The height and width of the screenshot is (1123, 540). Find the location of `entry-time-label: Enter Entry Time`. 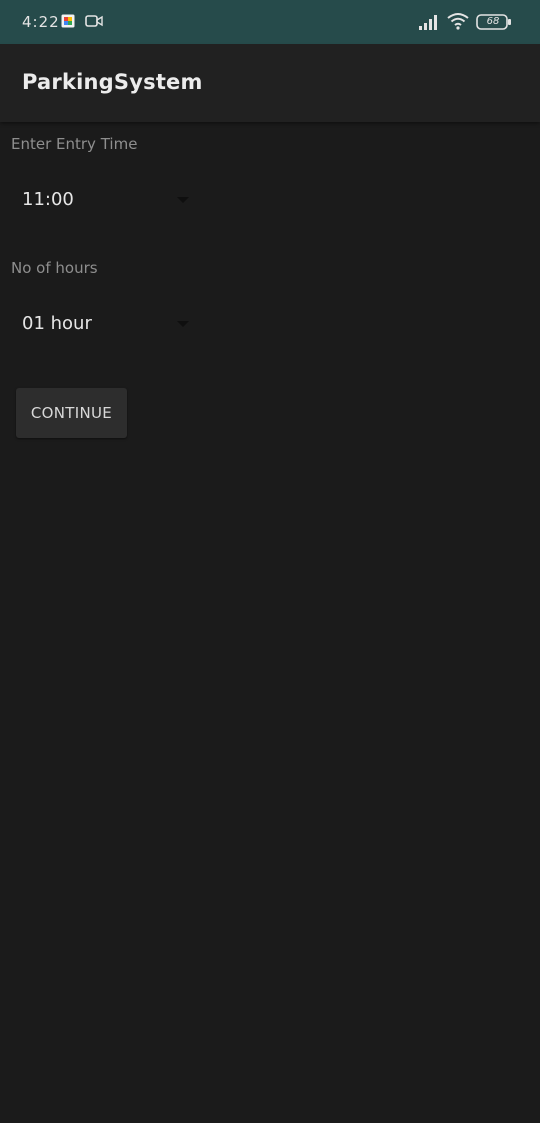

entry-time-label: Enter Entry Time is located at coordinates (74, 144).